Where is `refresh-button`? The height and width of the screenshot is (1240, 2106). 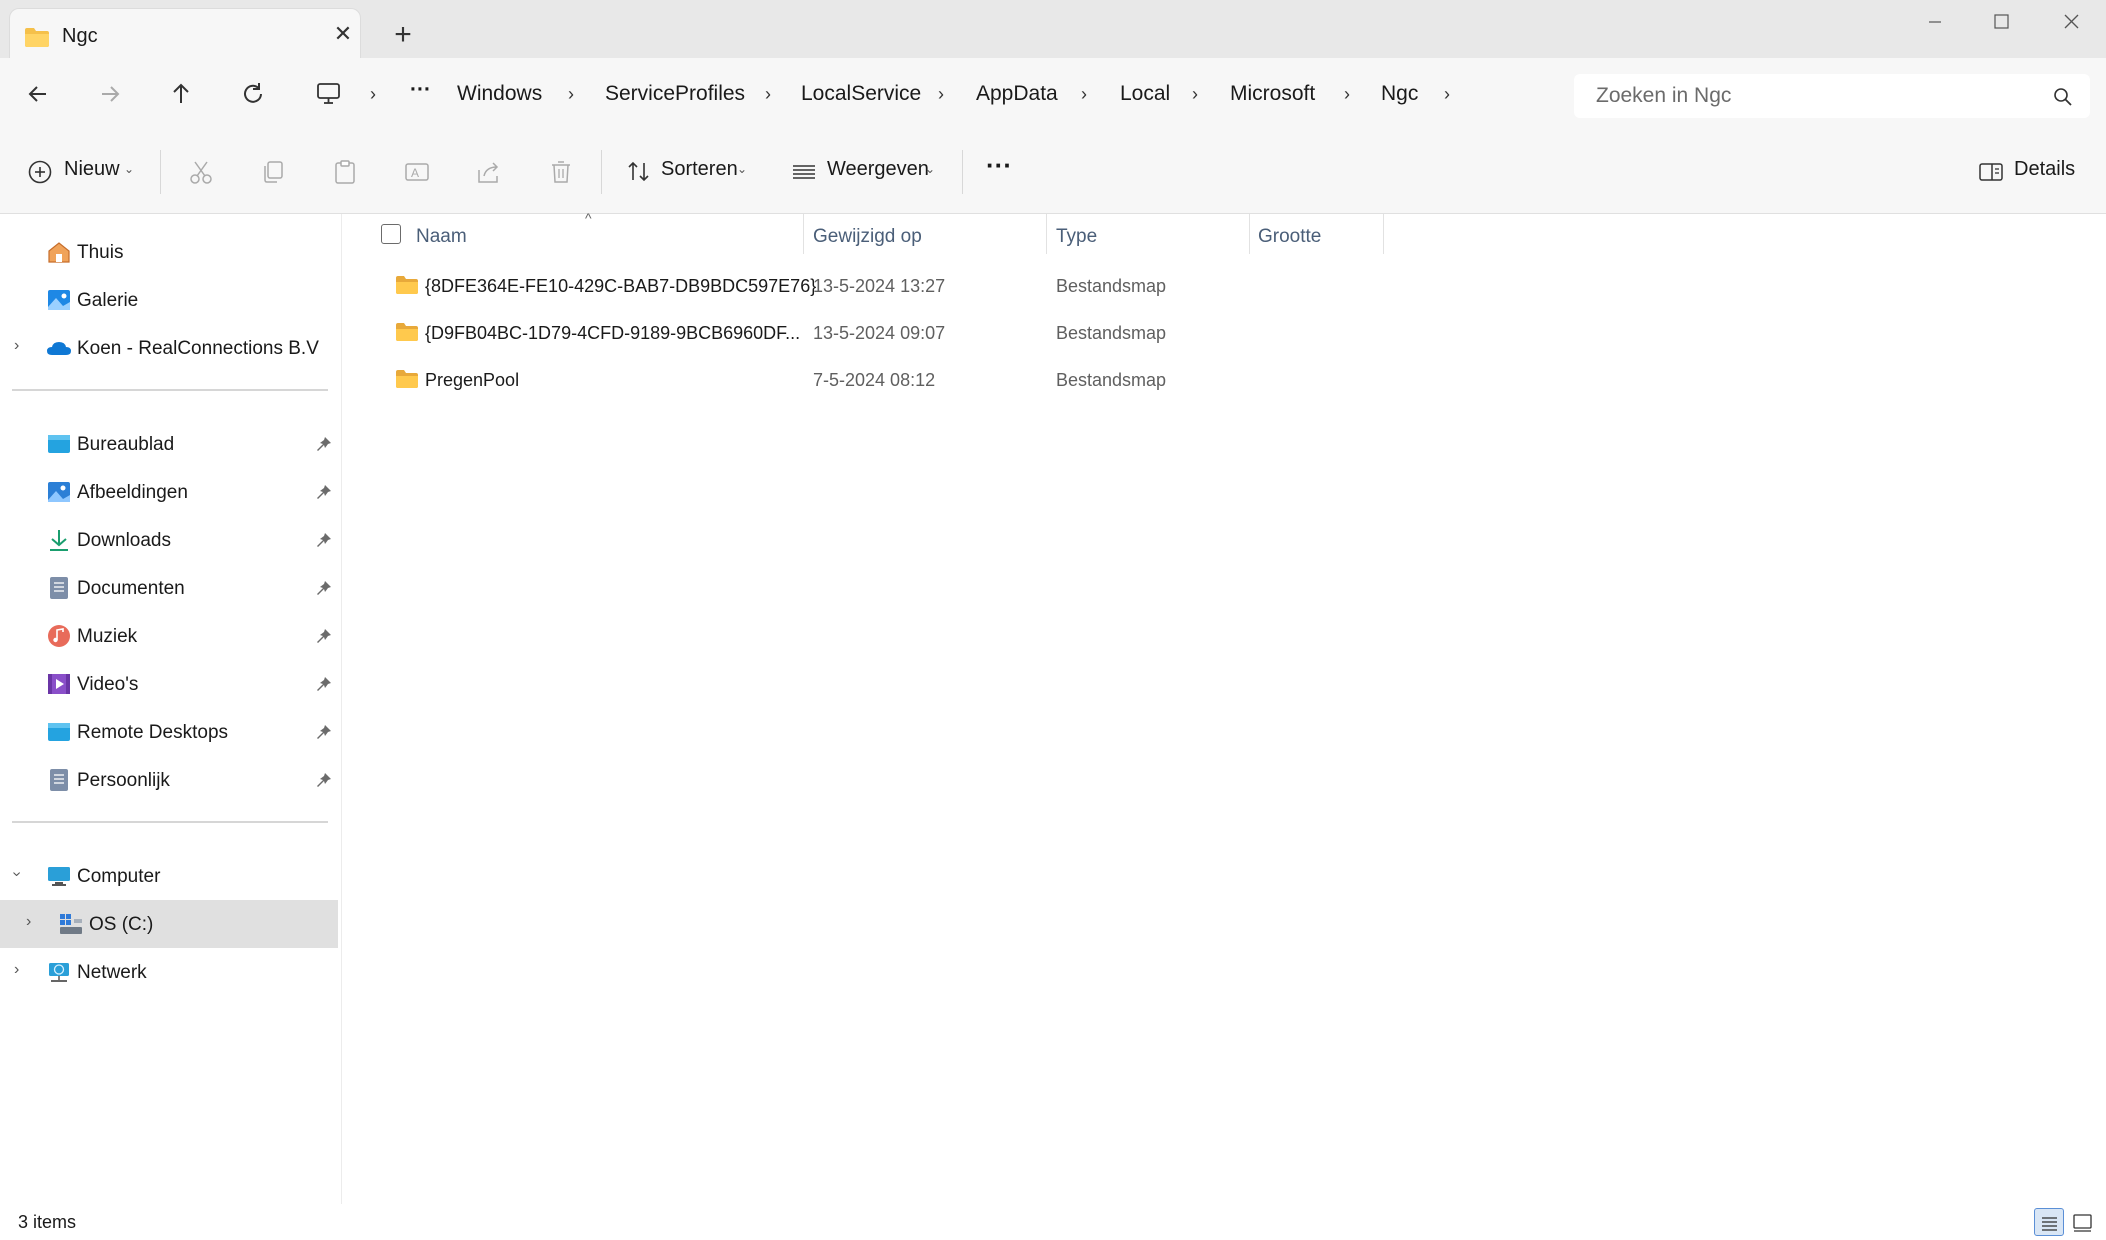
refresh-button is located at coordinates (253, 94).